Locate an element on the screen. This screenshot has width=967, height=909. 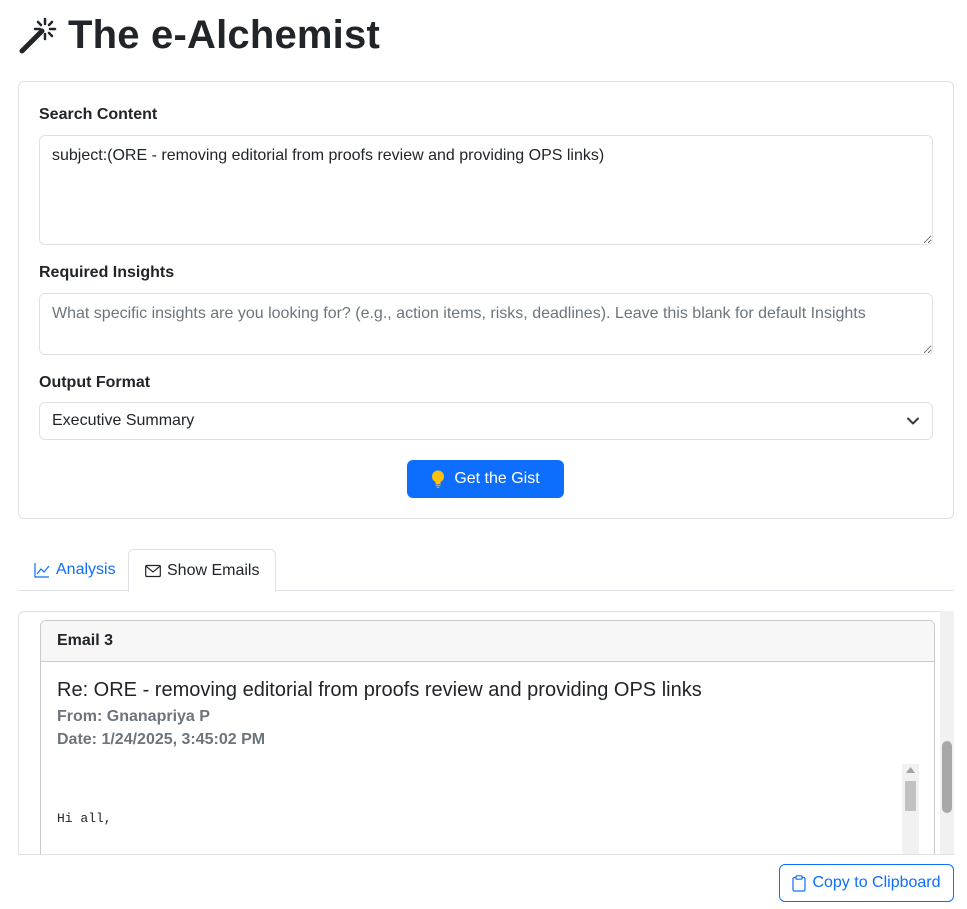
email-from: From: Gnanapriya P is located at coordinates (133, 716).